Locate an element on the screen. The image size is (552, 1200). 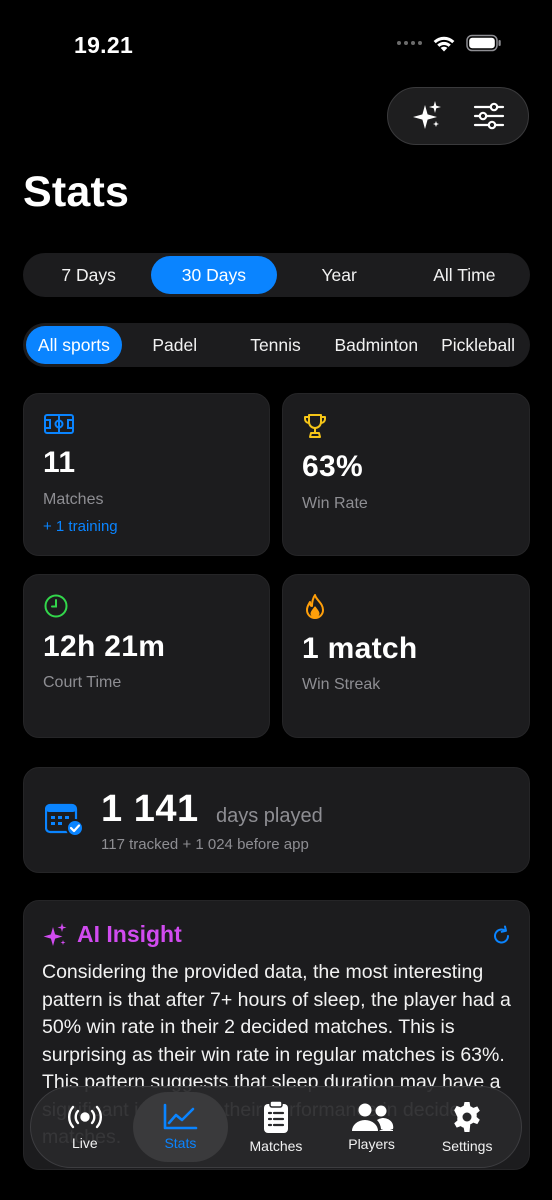
court-time-label: Court Time is located at coordinates (82, 682).